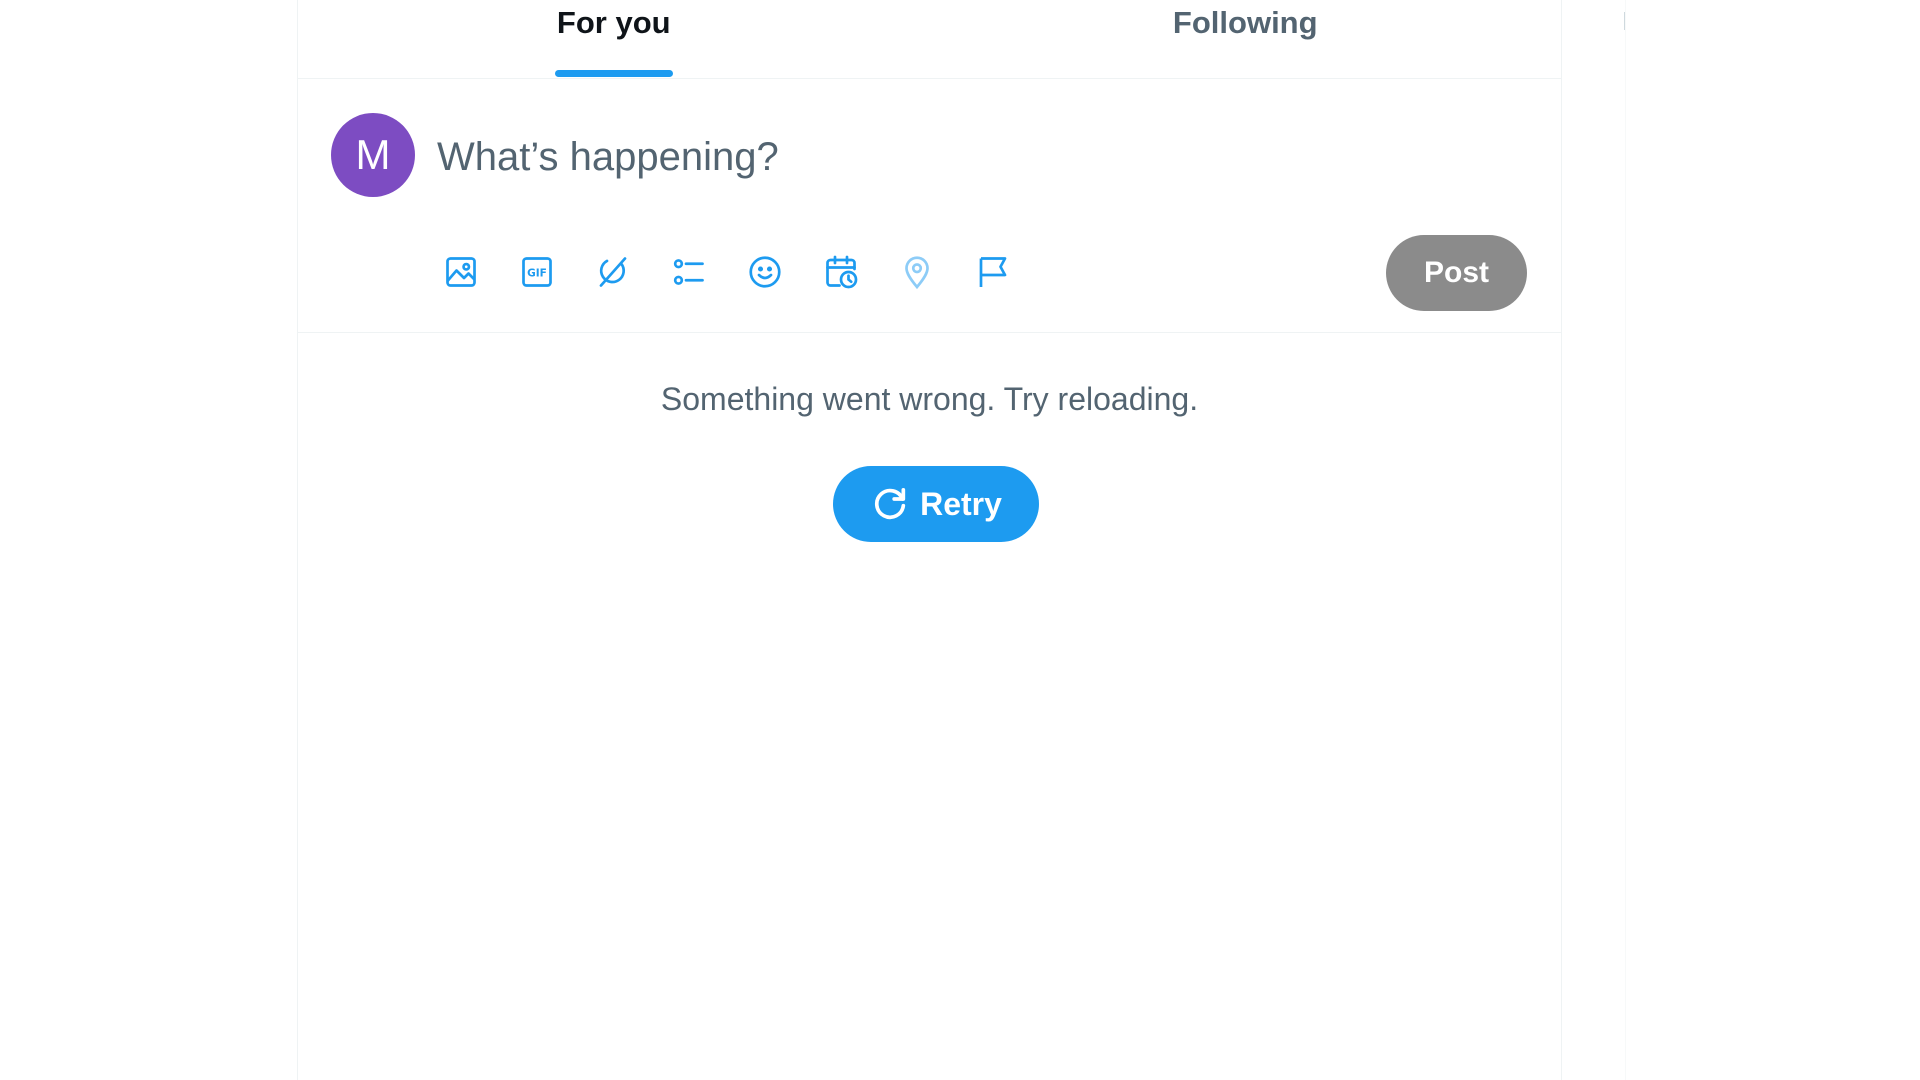 This screenshot has width=1920, height=1080. What do you see at coordinates (613, 272) in the screenshot?
I see `grok-icon` at bounding box center [613, 272].